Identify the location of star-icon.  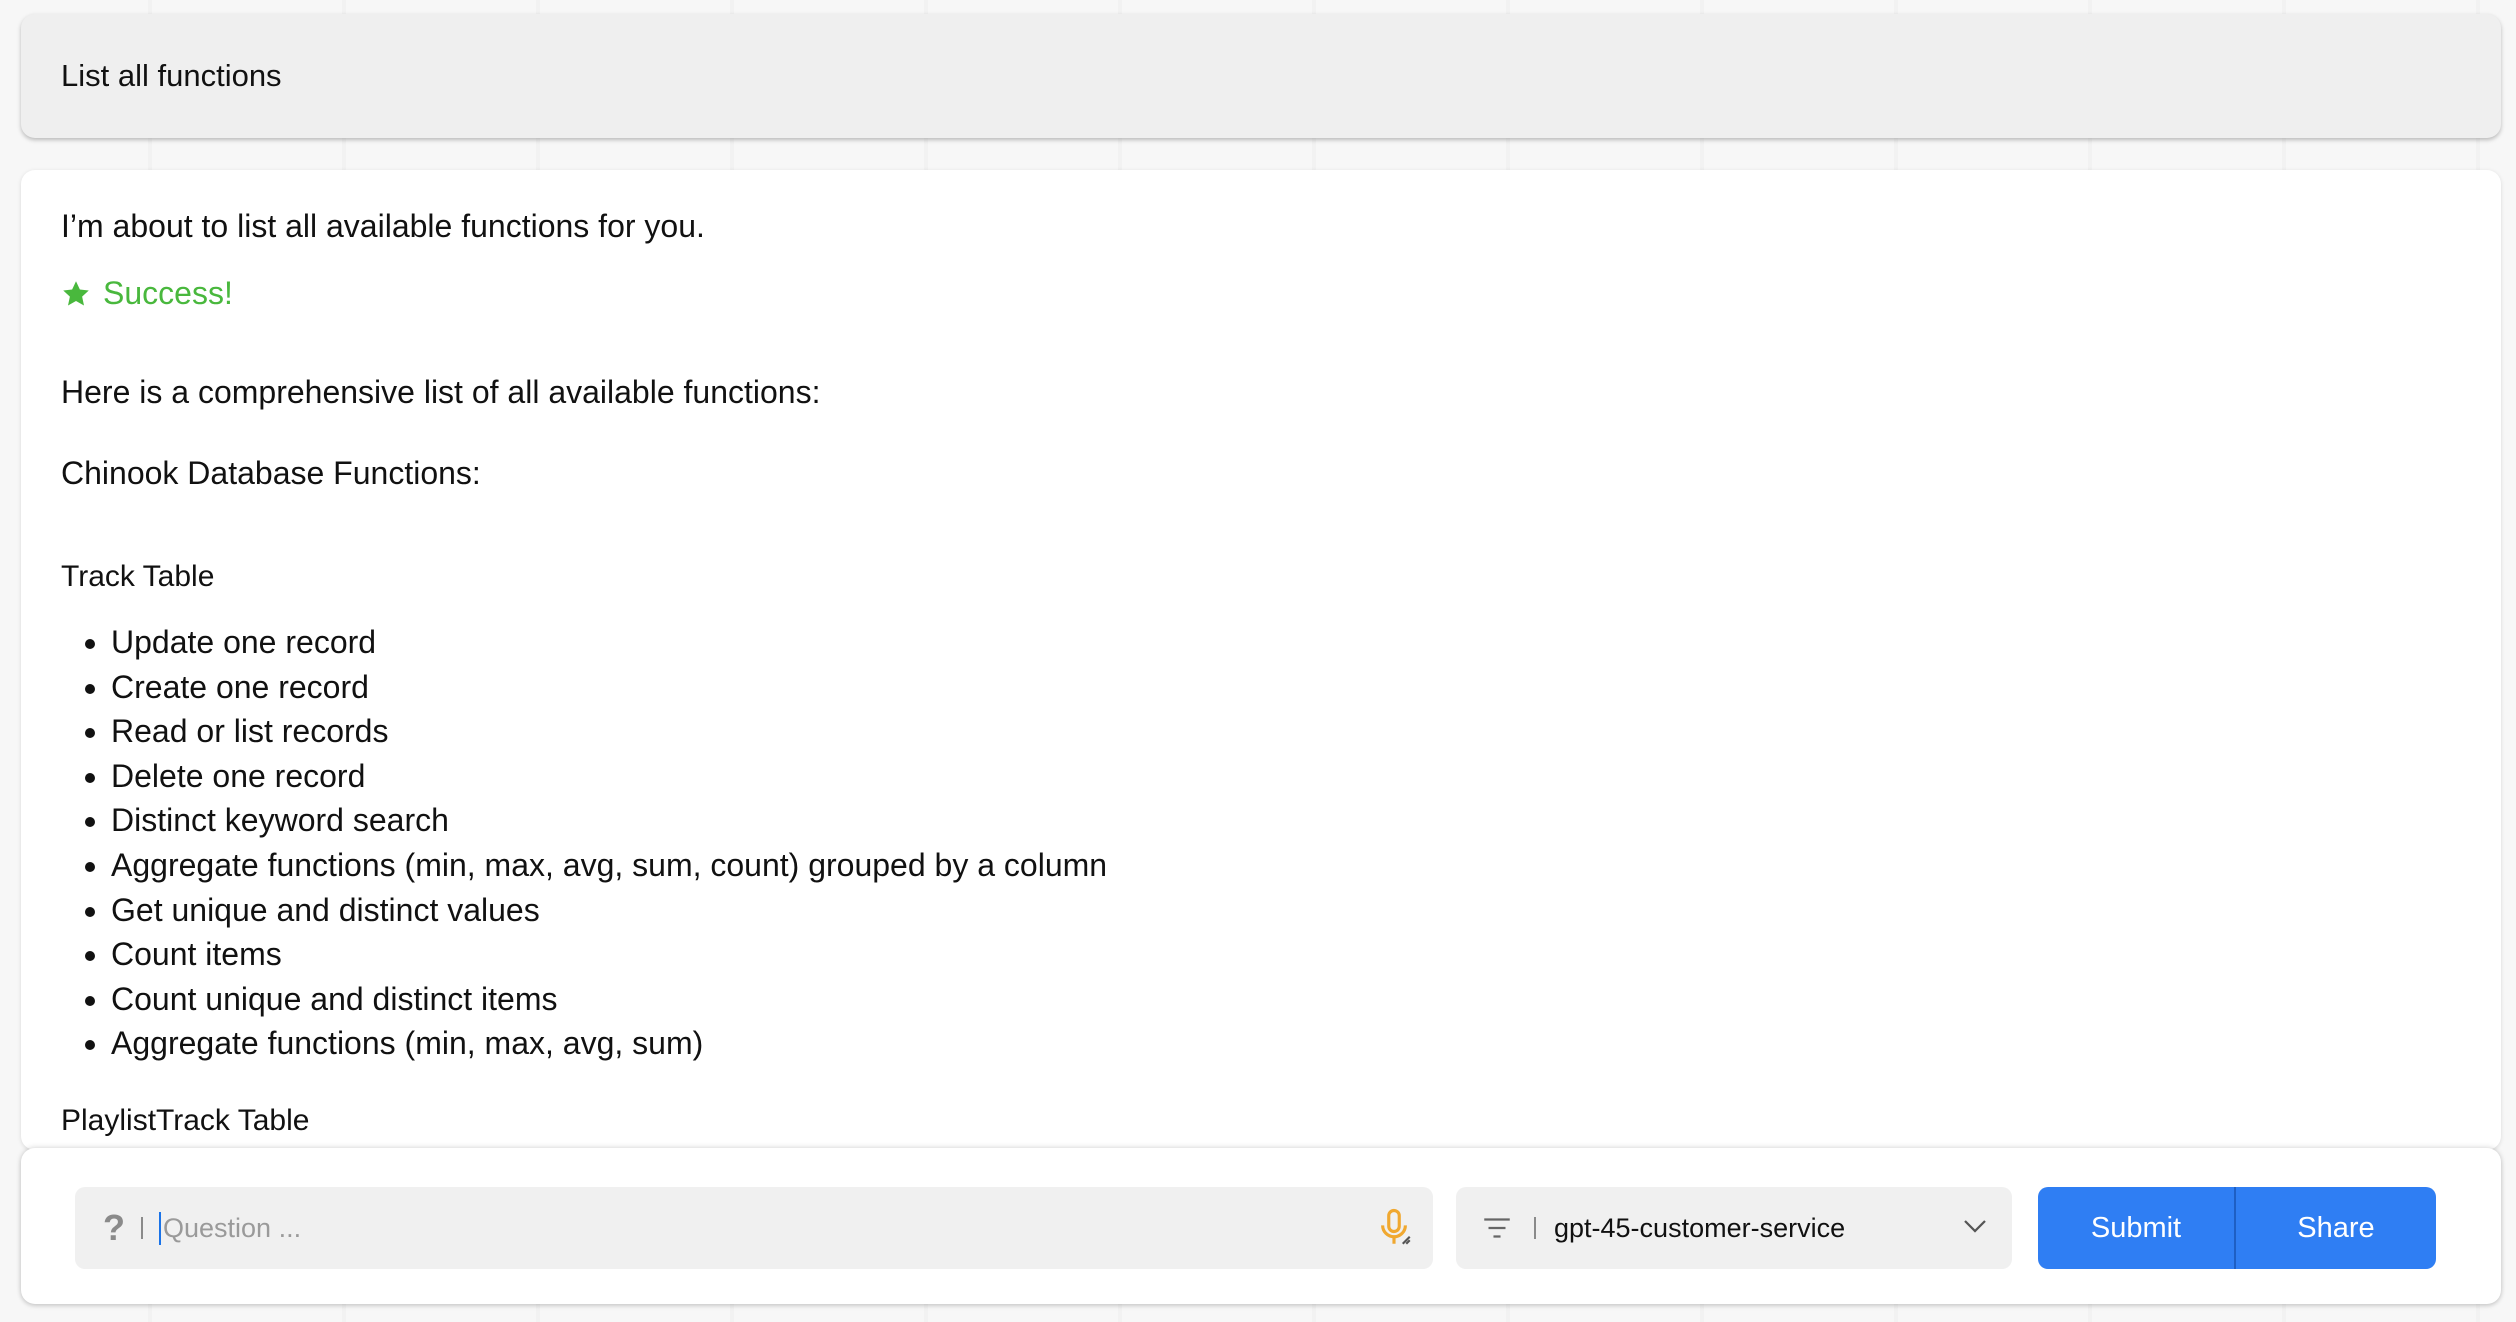
(76, 292).